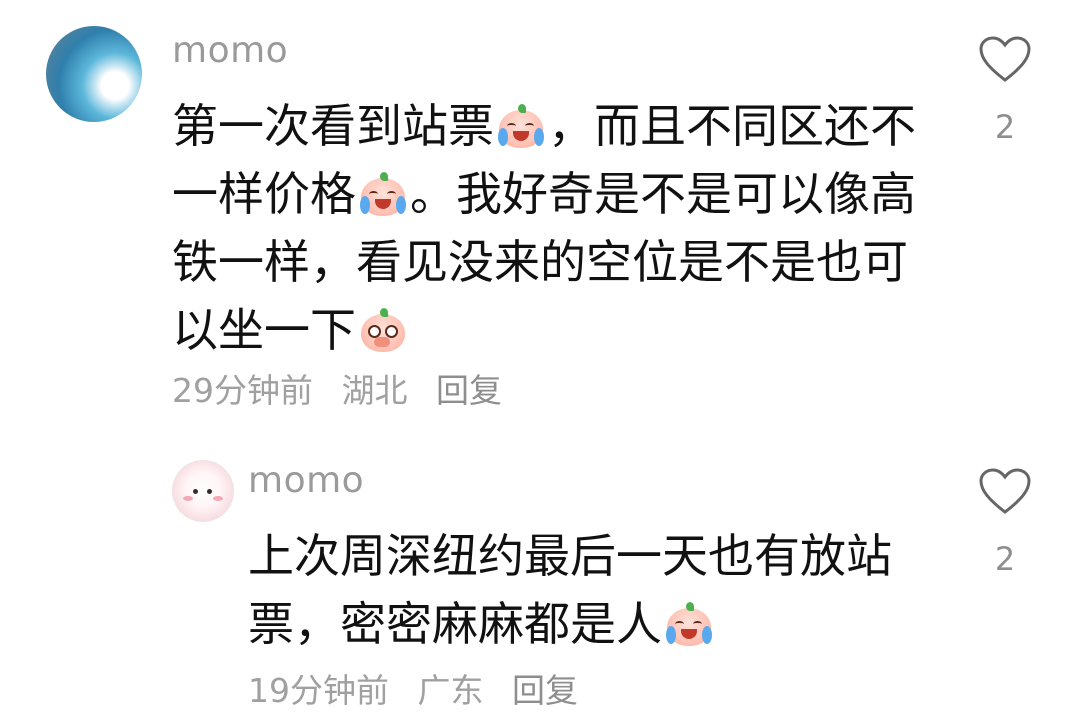 The width and height of the screenshot is (1075, 712). What do you see at coordinates (333, 126) in the screenshot?
I see `comment-text-segment: 第一次看到站票` at bounding box center [333, 126].